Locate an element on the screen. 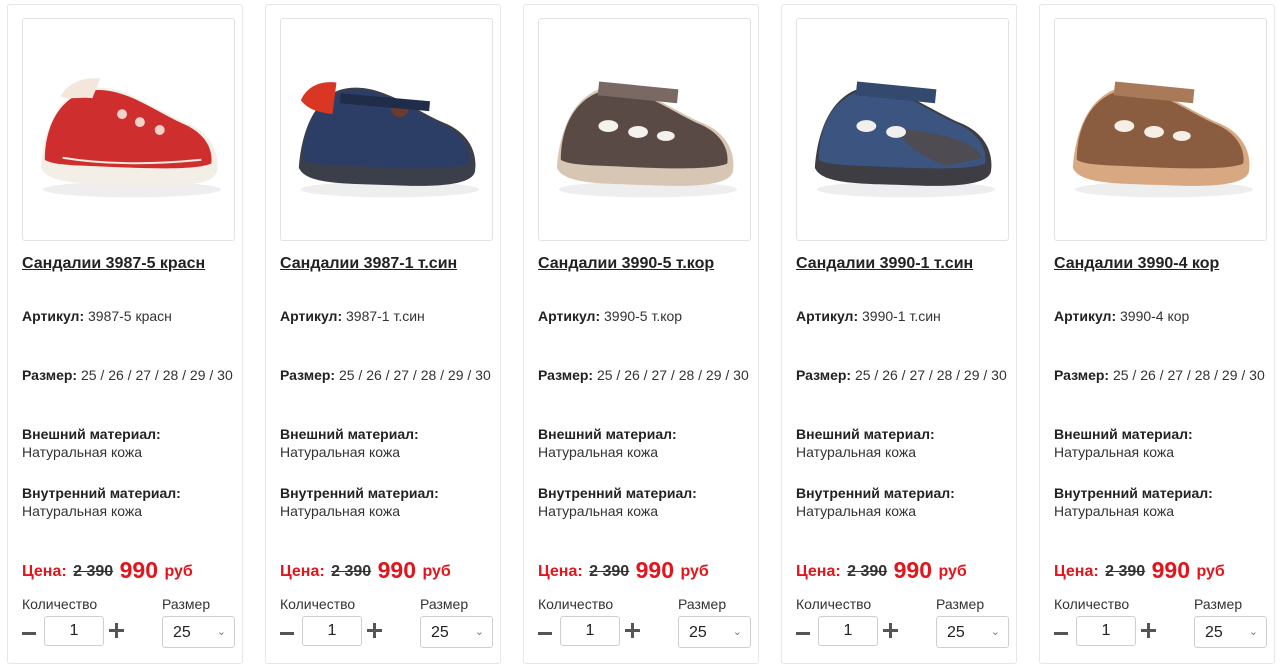 This screenshot has height=664, width=1280. article-value: 3987-1 т.син is located at coordinates (385, 316).